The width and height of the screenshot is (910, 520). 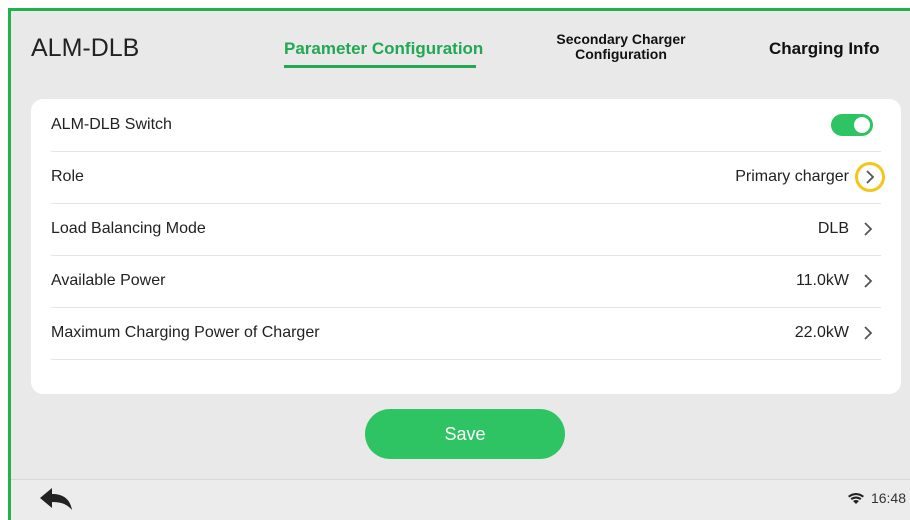 What do you see at coordinates (621, 54) in the screenshot?
I see `tab-label-line2: Configuration` at bounding box center [621, 54].